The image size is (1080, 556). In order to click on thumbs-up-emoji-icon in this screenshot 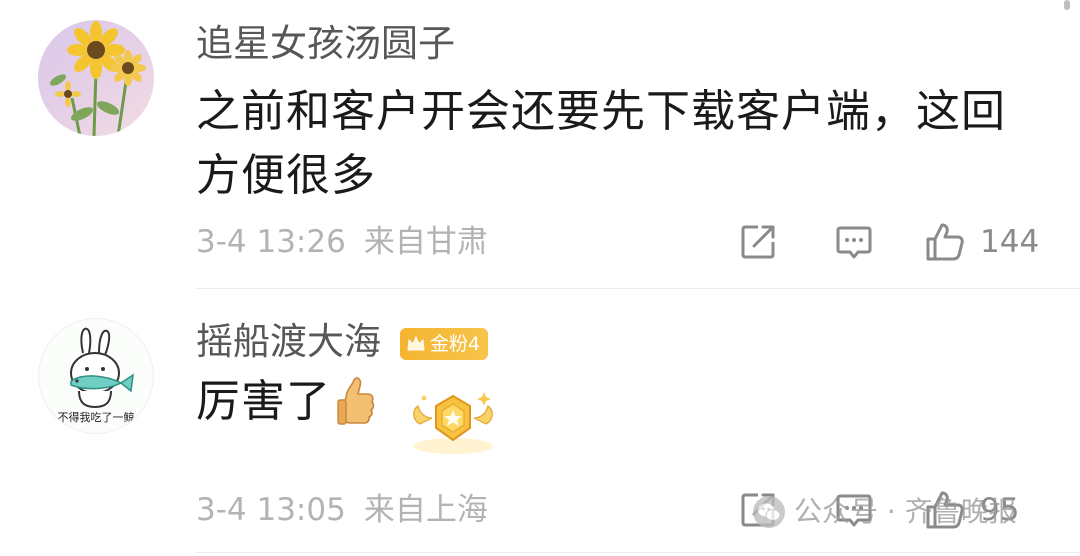, I will do `click(356, 401)`.